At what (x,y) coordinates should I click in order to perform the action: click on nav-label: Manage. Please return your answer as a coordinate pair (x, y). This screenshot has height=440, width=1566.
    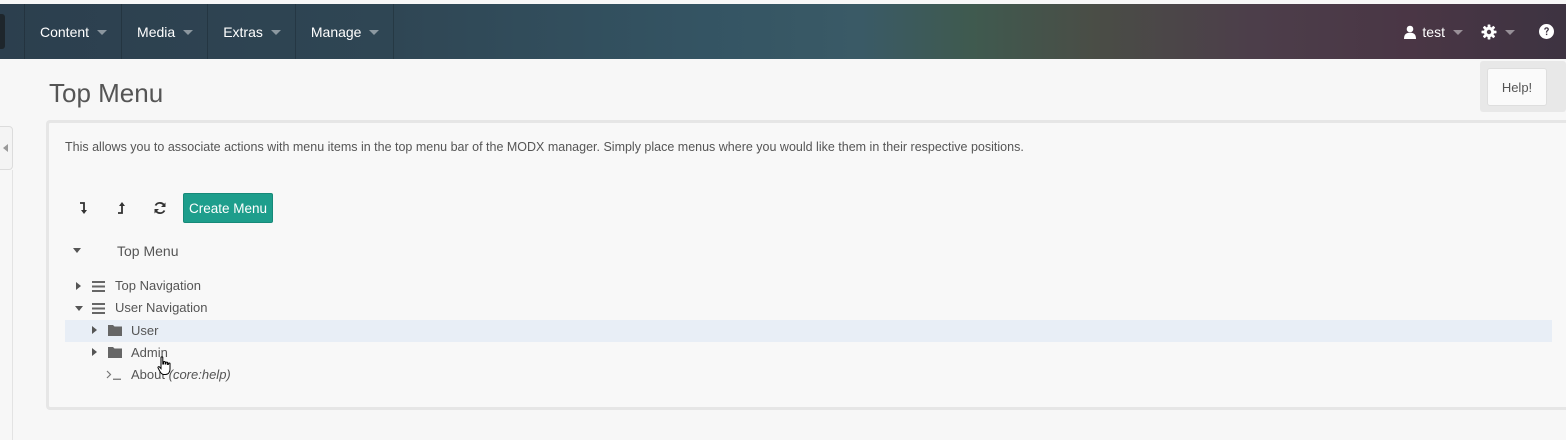
    Looking at the image, I should click on (336, 31).